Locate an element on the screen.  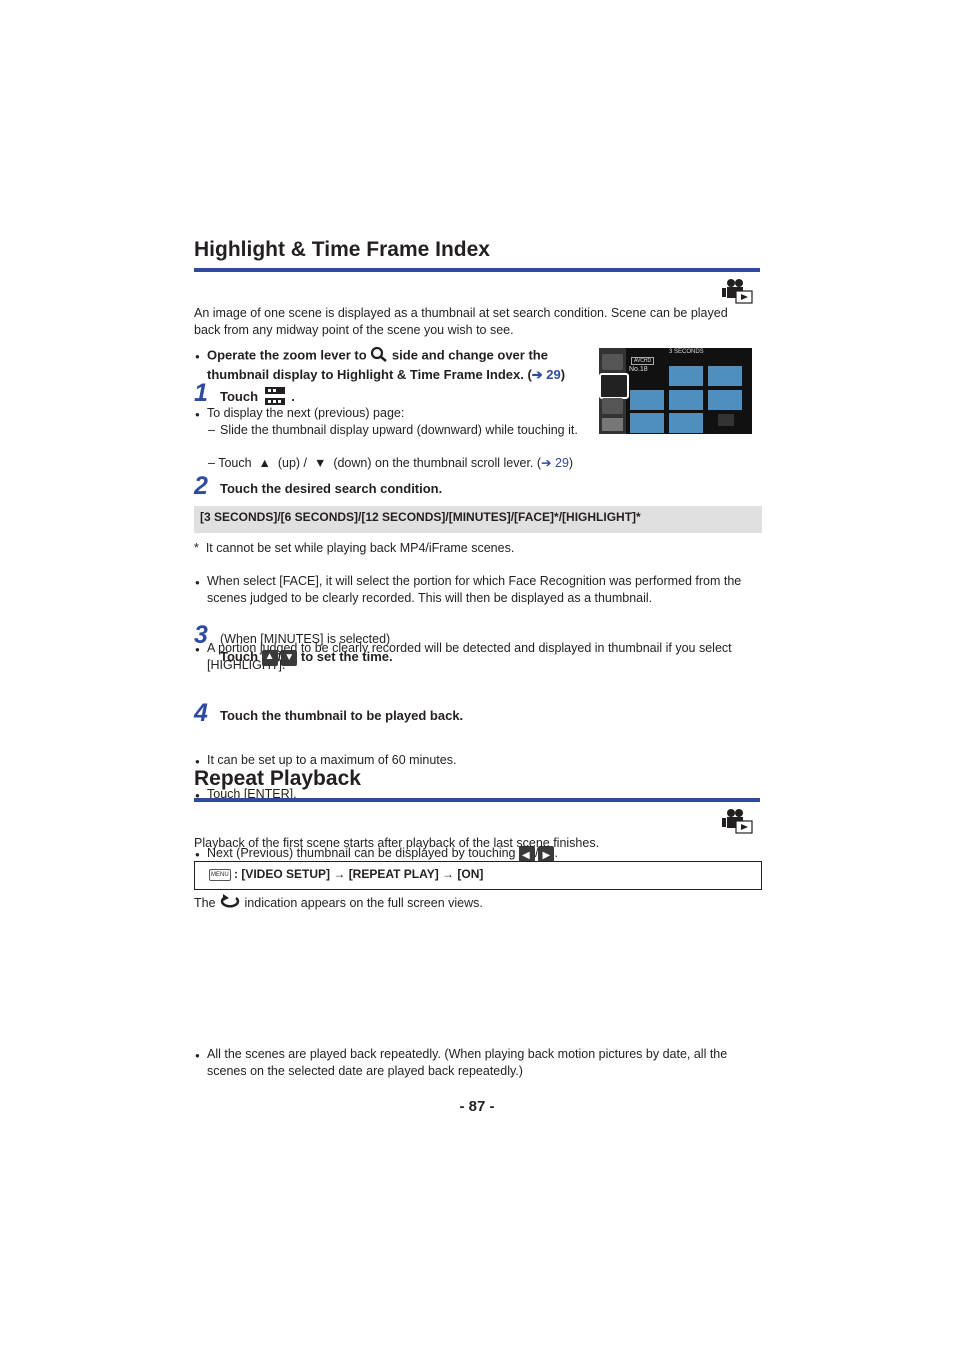
step-number-1: 1 is located at coordinates (201, 393).